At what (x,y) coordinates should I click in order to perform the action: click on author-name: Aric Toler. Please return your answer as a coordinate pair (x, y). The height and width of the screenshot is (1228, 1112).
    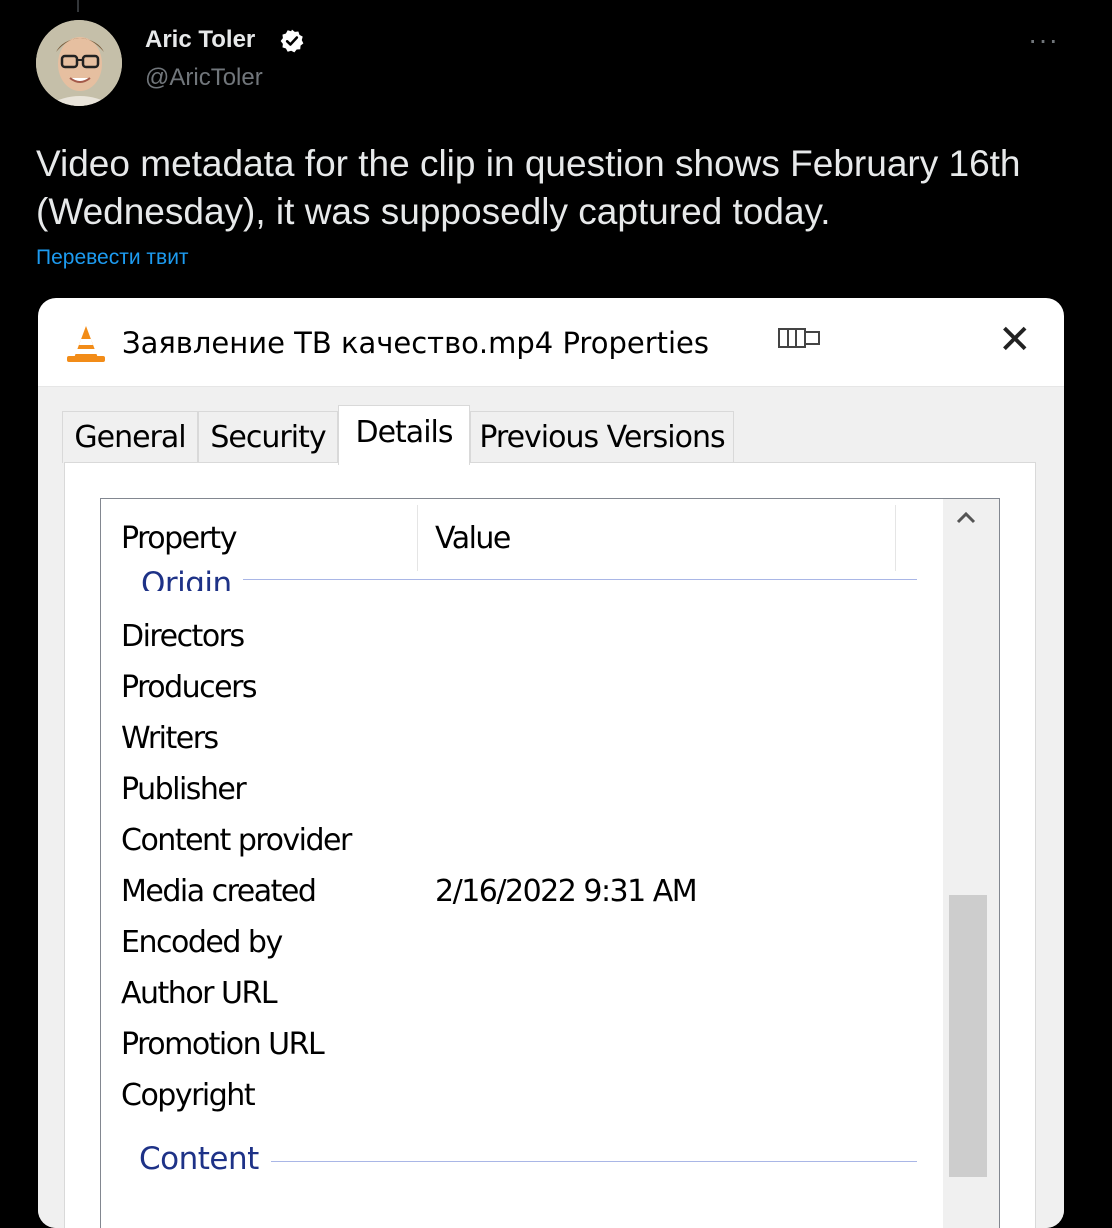
    Looking at the image, I should click on (200, 40).